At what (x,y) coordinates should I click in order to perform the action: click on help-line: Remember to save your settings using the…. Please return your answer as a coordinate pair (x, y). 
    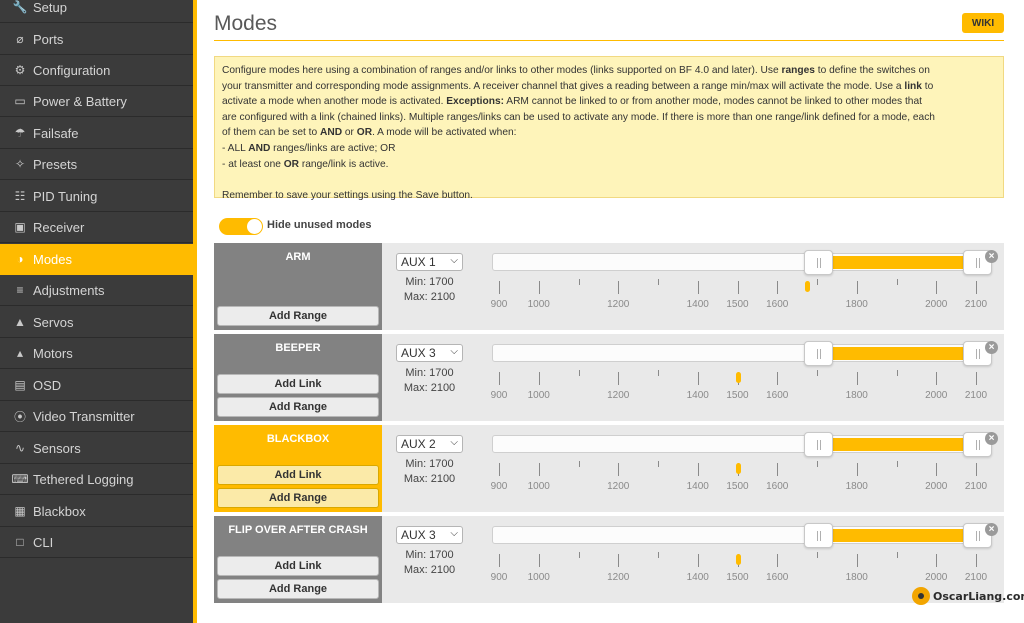
    Looking at the image, I should click on (608, 196).